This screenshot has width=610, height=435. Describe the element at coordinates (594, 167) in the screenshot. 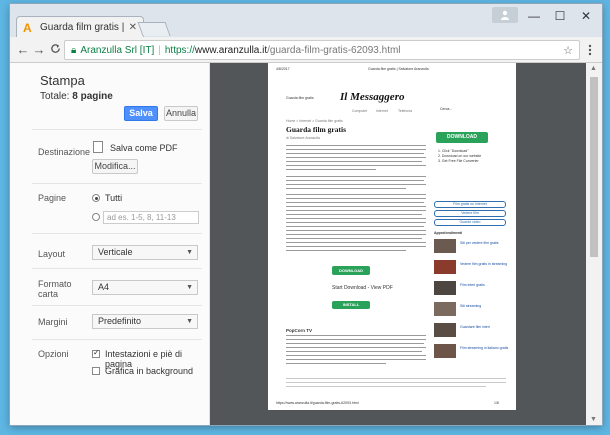

I see `scrollbar-thumb` at that location.